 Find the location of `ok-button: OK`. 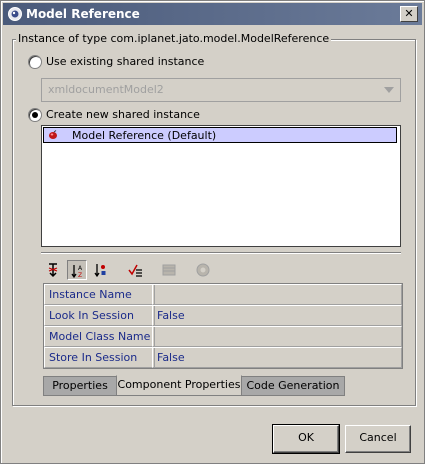

ok-button: OK is located at coordinates (306, 439).